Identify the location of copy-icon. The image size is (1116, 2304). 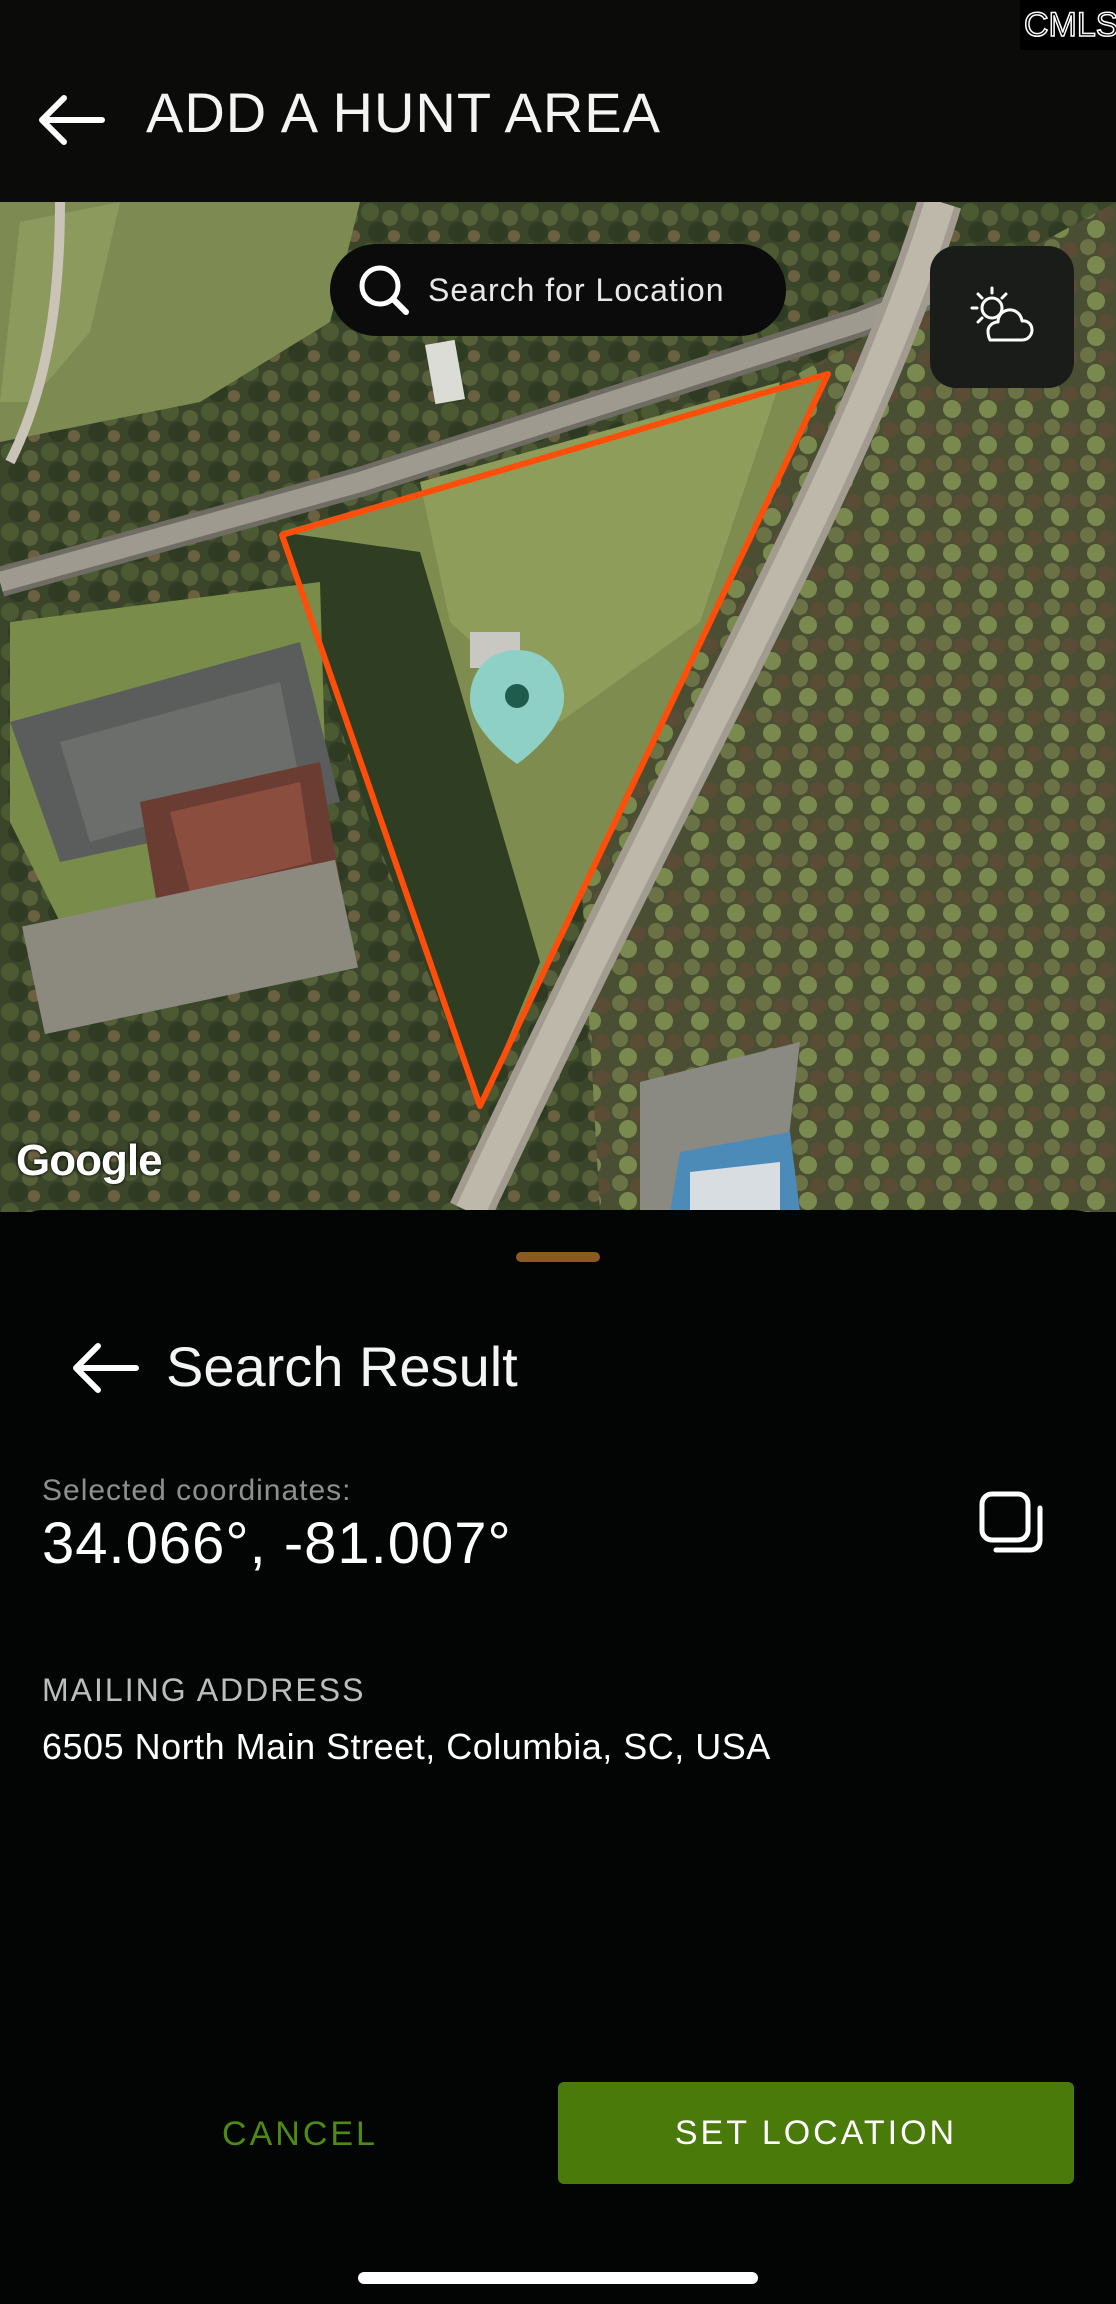
(1012, 1524).